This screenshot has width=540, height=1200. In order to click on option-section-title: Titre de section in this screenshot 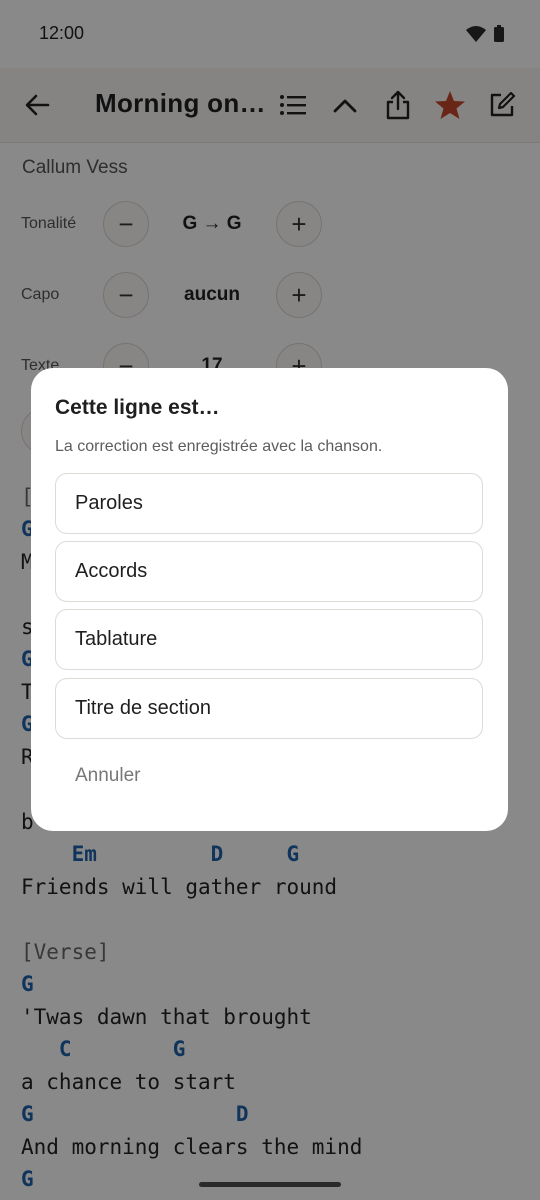, I will do `click(269, 708)`.